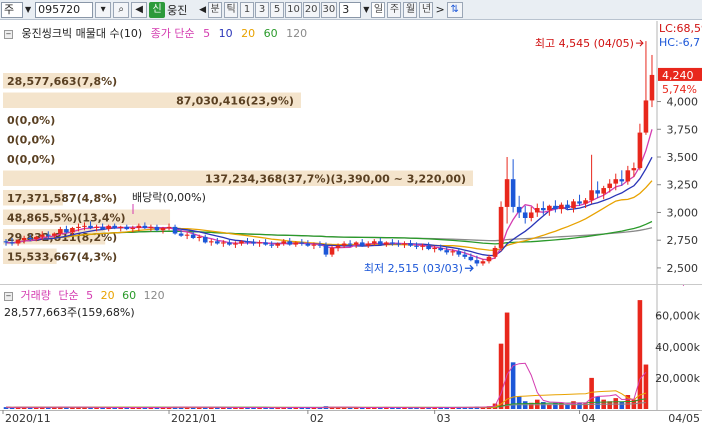 This screenshot has height=425, width=702. I want to click on market-select: 주, so click(12, 9).